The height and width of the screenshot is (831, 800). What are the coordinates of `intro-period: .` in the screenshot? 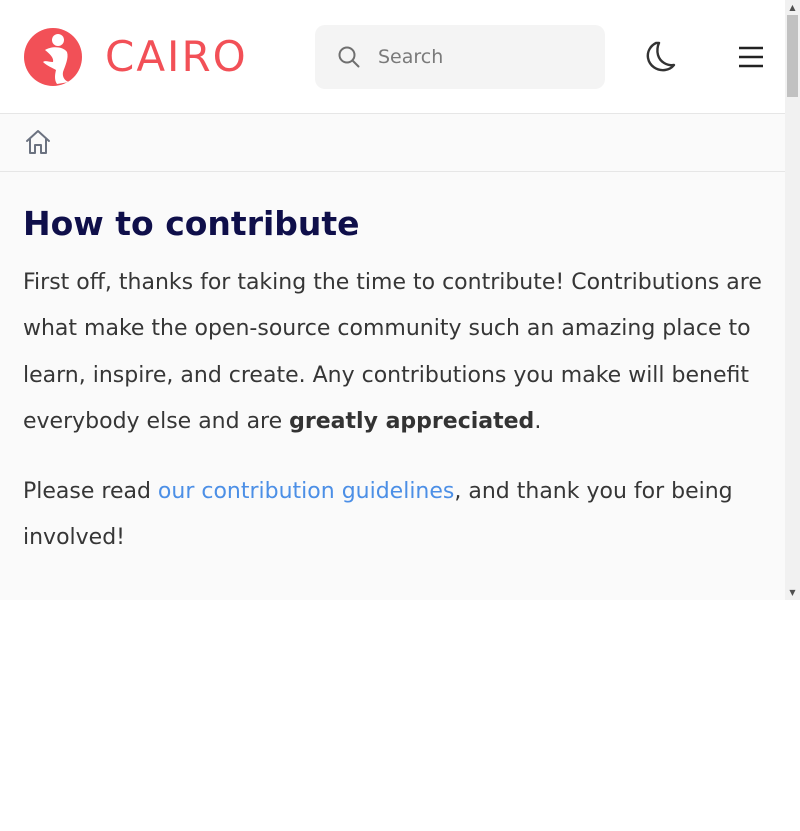 It's located at (538, 421).